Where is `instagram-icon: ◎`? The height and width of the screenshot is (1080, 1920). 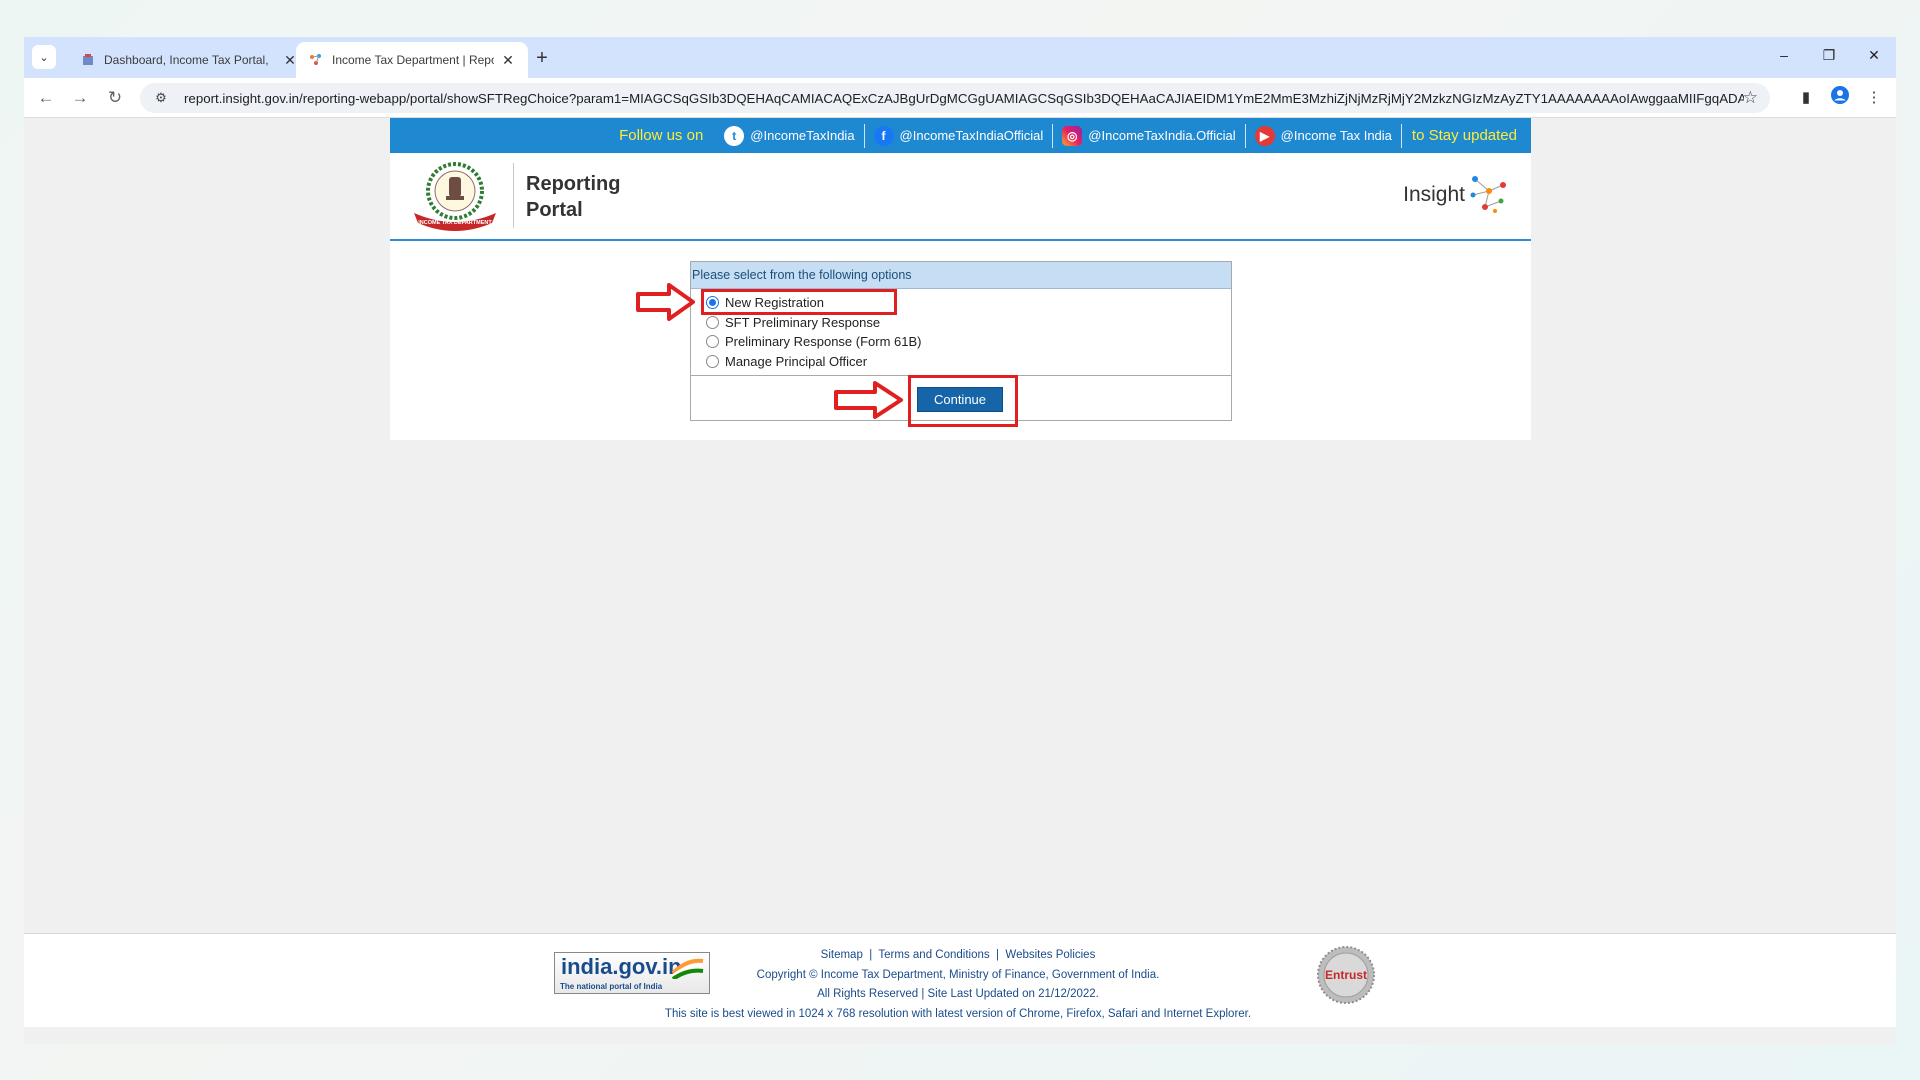
instagram-icon: ◎ is located at coordinates (1072, 135).